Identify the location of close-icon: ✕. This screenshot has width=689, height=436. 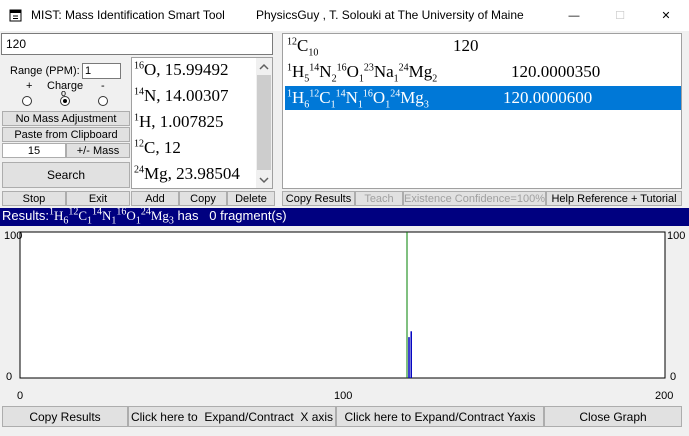
(666, 16).